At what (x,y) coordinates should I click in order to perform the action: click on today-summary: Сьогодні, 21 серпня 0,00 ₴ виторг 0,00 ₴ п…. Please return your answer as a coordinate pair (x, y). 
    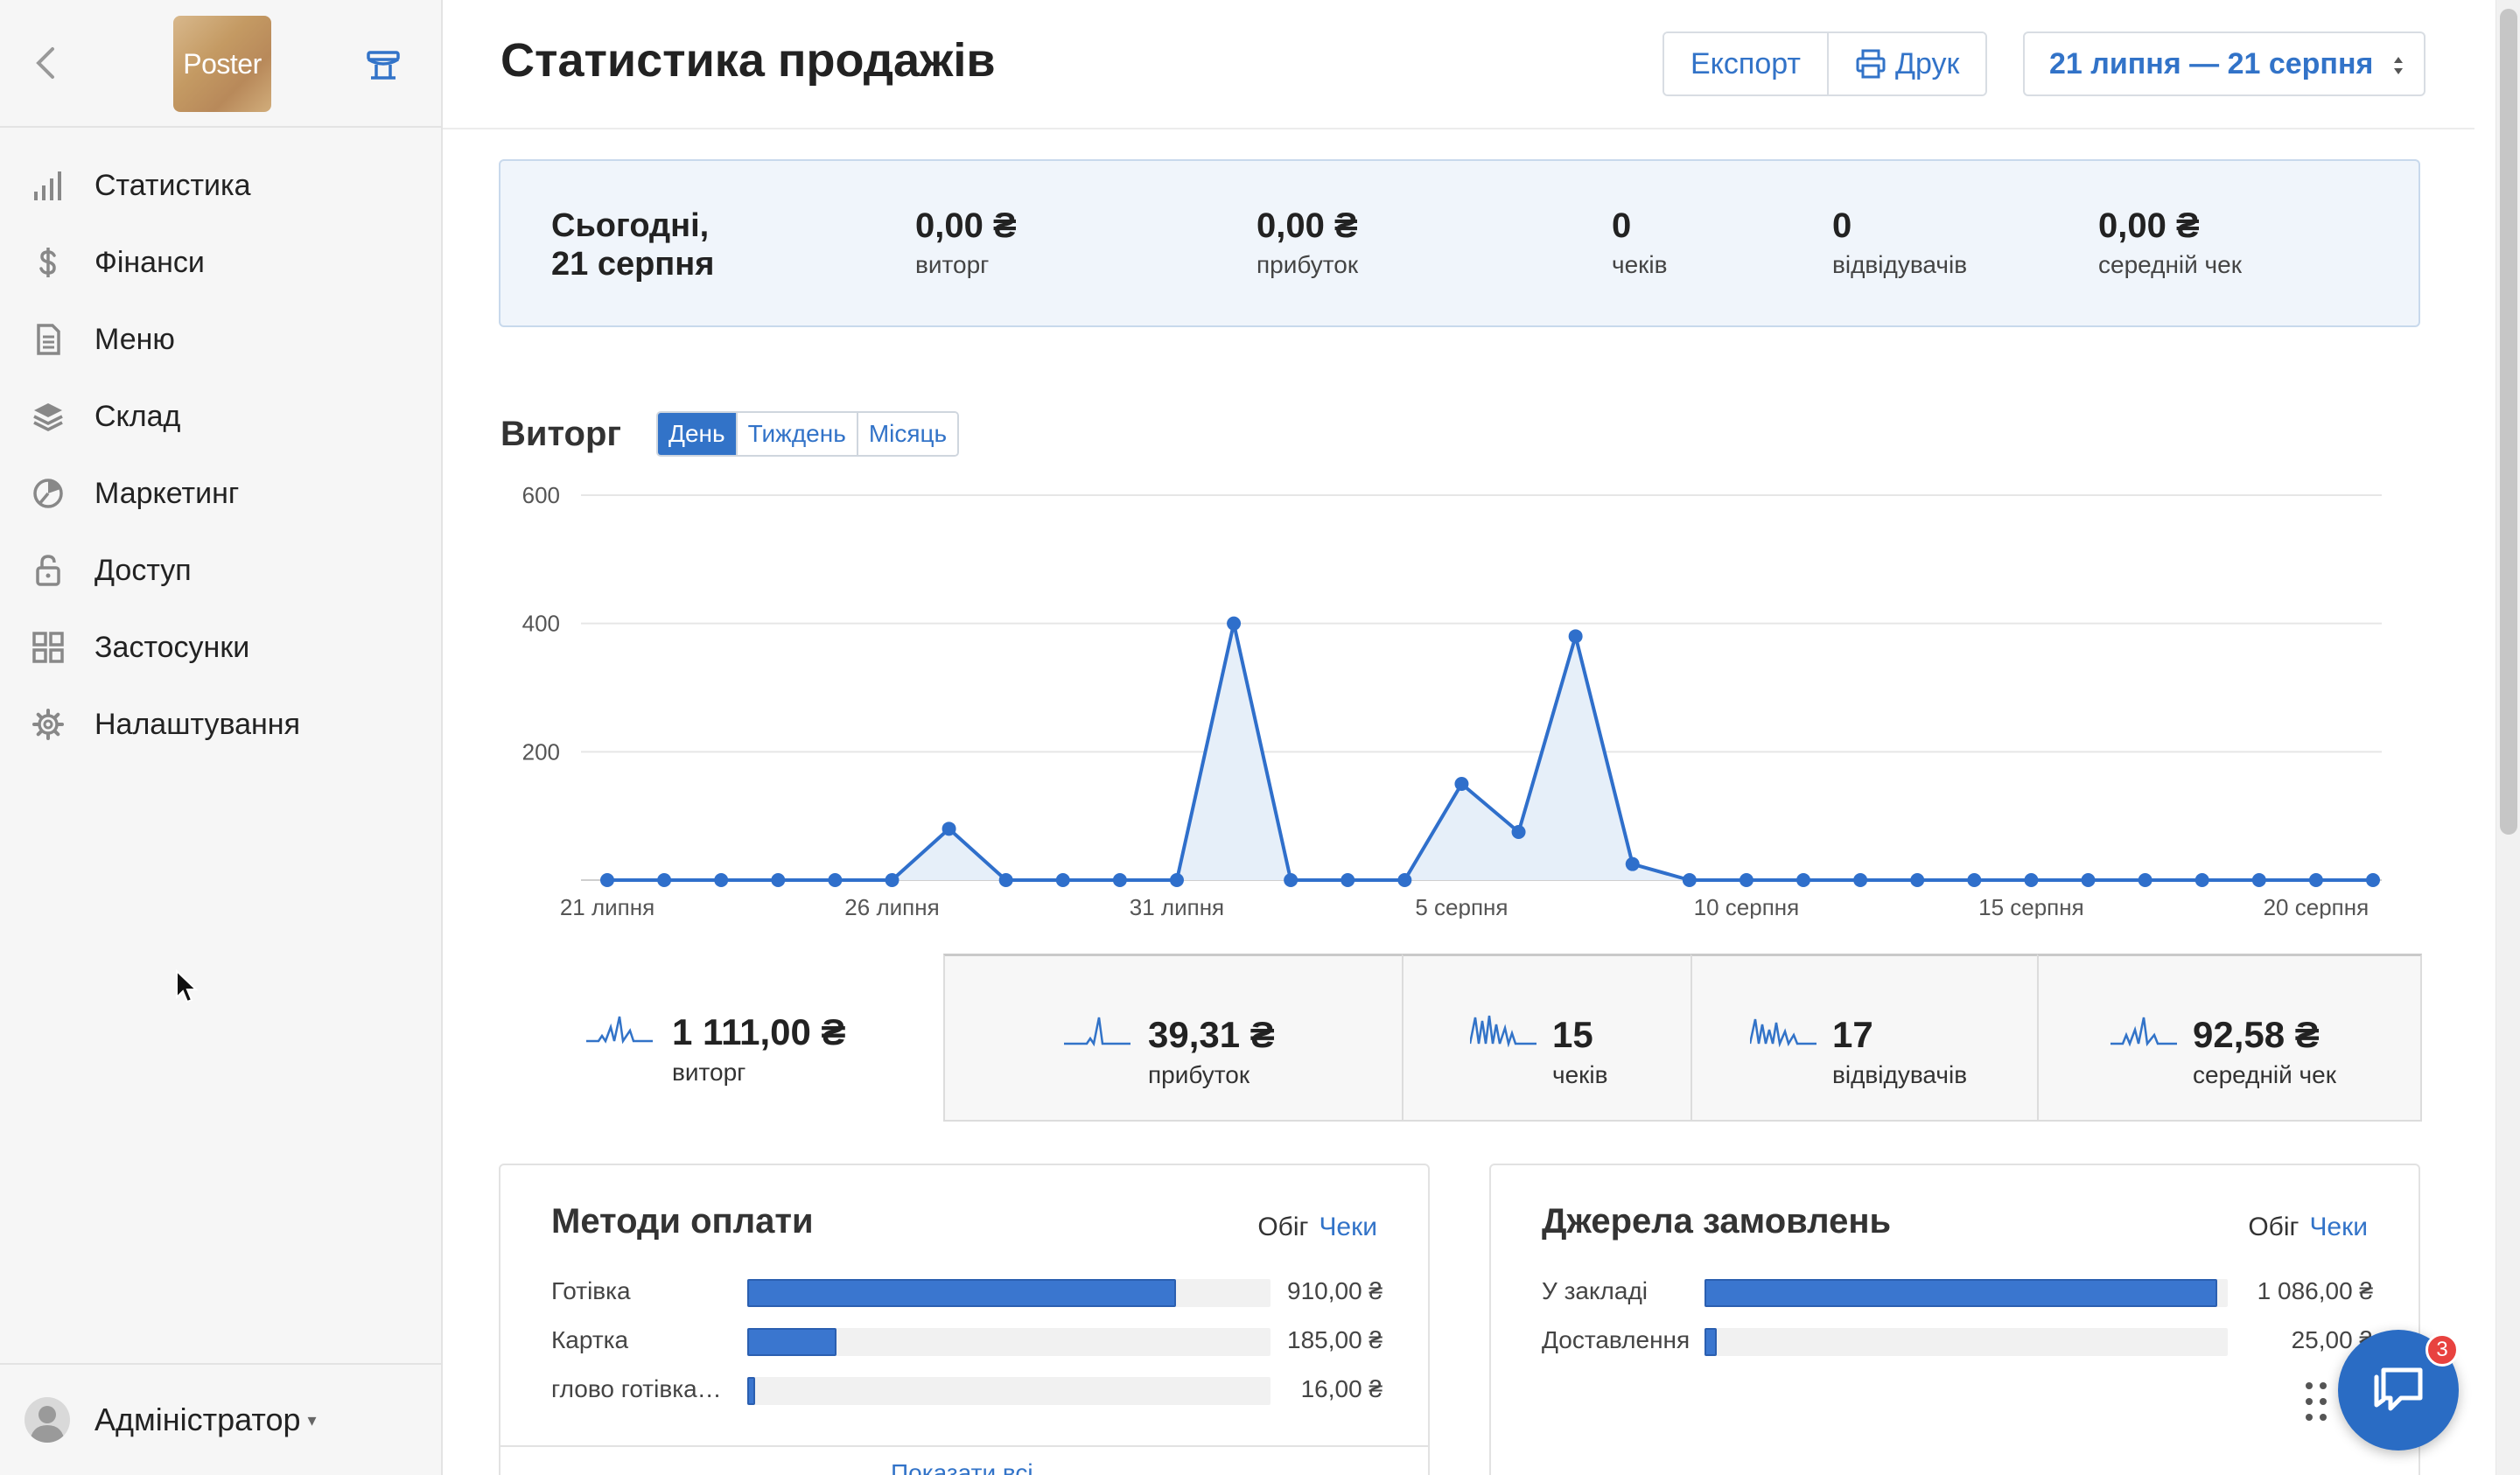
    Looking at the image, I should click on (1459, 243).